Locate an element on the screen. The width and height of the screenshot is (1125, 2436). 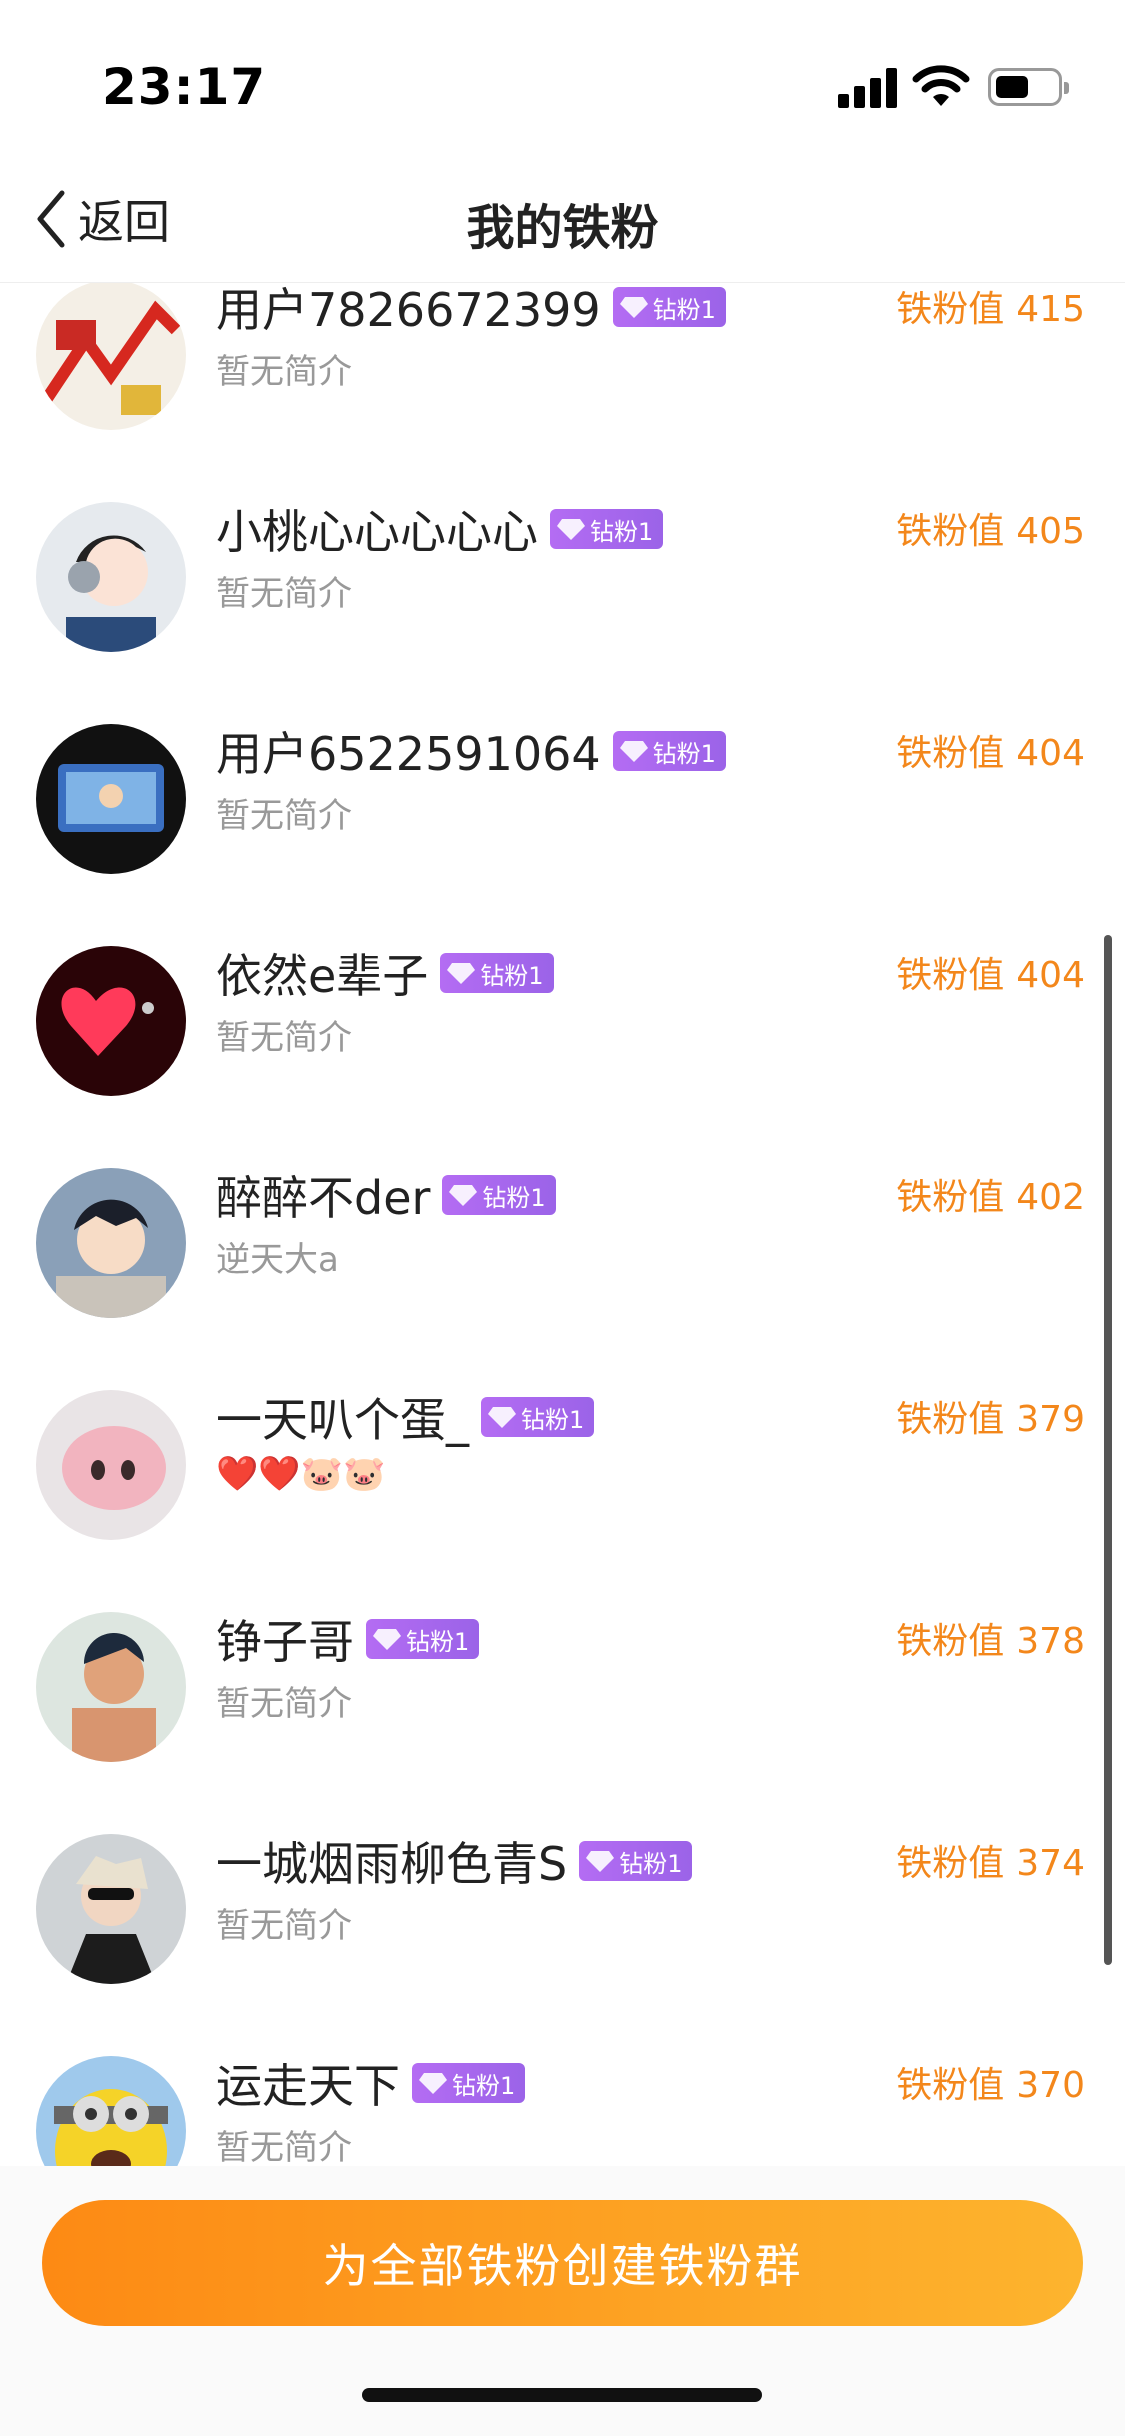
fan-name: 一天叭个蛋_ is located at coordinates (342, 1420).